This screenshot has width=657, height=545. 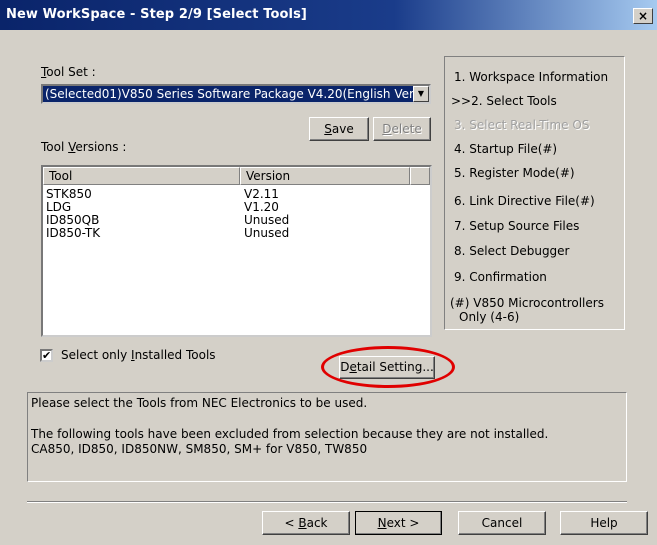 I want to click on step-item: 9. Confirmation, so click(x=500, y=277).